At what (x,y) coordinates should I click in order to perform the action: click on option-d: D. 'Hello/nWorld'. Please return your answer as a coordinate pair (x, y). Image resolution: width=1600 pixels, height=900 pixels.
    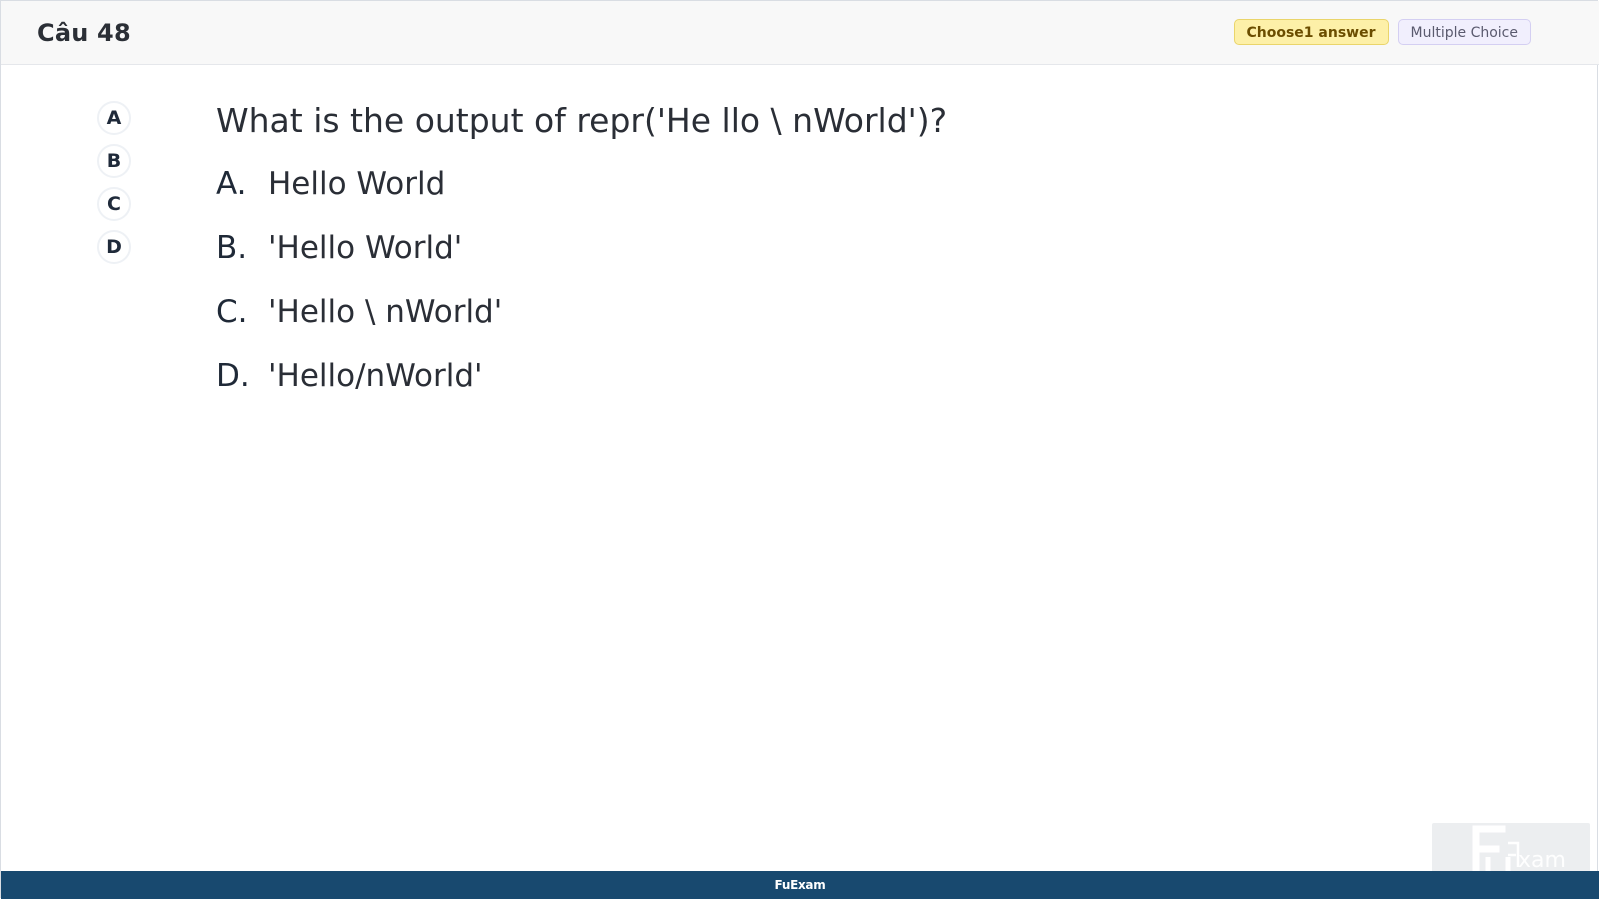
    Looking at the image, I should click on (359, 390).